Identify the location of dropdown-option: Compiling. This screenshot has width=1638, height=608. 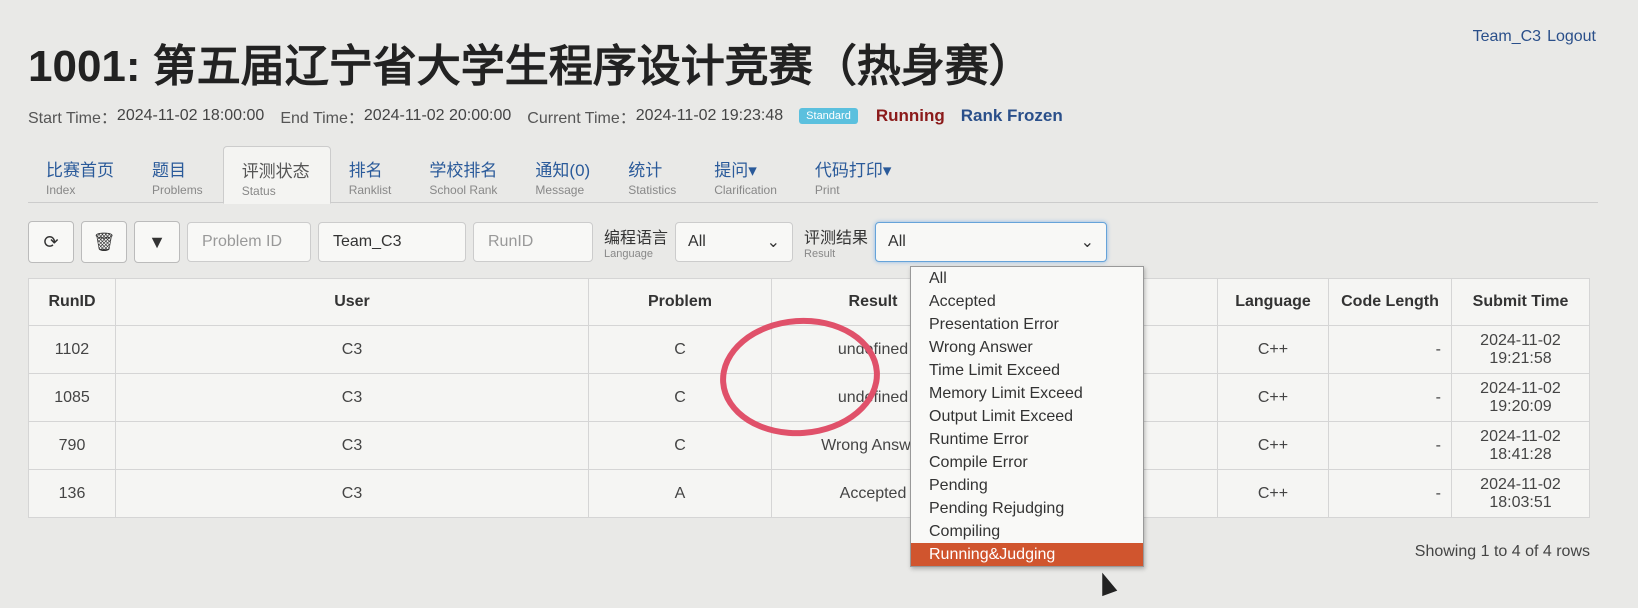
(1027, 531).